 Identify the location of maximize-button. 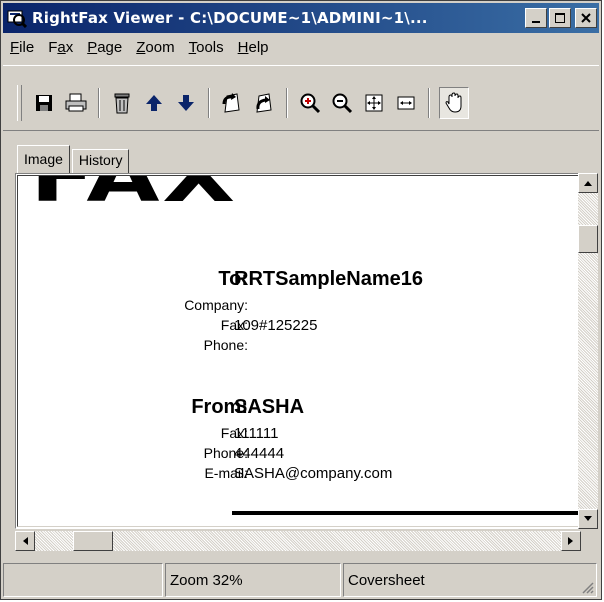
(560, 18).